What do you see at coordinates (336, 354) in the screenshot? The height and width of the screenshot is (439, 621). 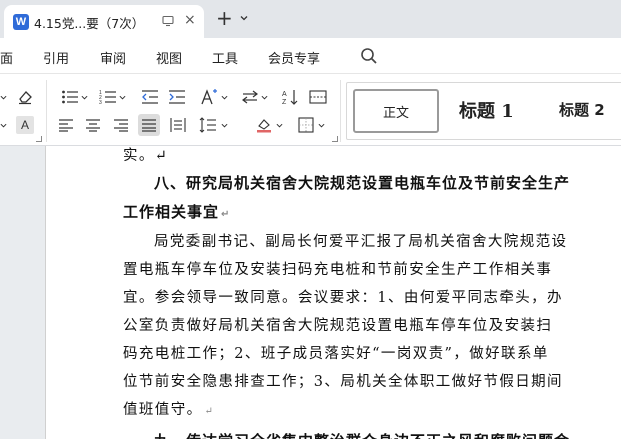 I see `text-line: 码充电桩工作；2、班子成员落实好“一岗双责”，做好联系单` at bounding box center [336, 354].